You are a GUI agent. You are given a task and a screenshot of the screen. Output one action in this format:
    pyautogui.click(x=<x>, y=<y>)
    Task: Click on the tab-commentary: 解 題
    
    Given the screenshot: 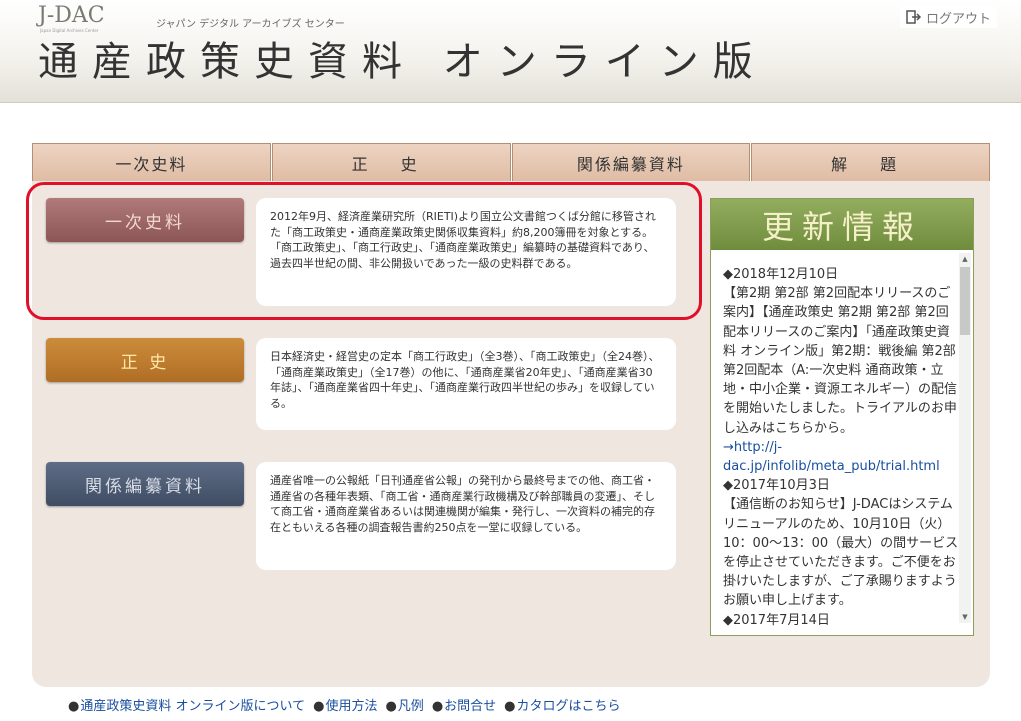 What is the action you would take?
    pyautogui.click(x=870, y=162)
    